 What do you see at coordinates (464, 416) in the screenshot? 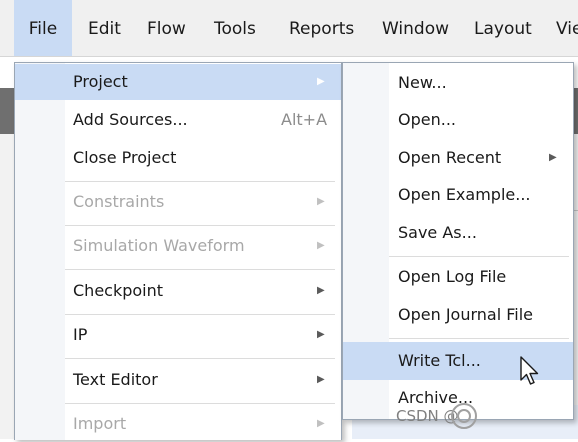
I see `watermark-seal-icon` at bounding box center [464, 416].